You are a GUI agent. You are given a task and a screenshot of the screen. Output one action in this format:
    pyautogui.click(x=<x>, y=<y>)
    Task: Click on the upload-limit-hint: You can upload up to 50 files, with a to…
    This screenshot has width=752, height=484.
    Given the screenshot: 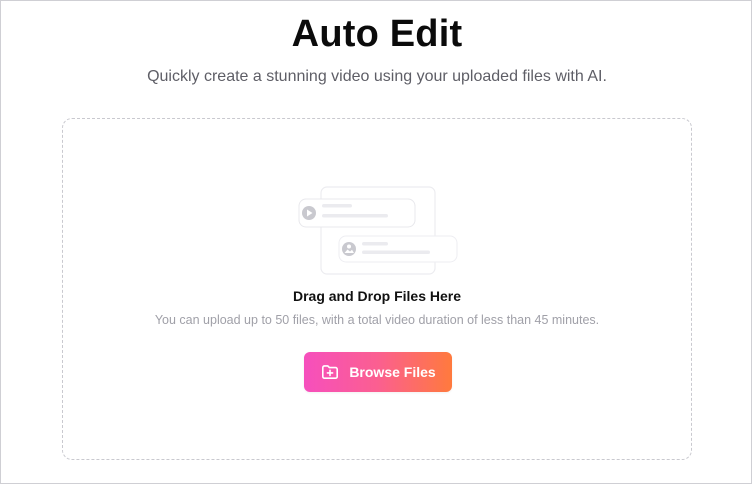 What is the action you would take?
    pyautogui.click(x=377, y=320)
    